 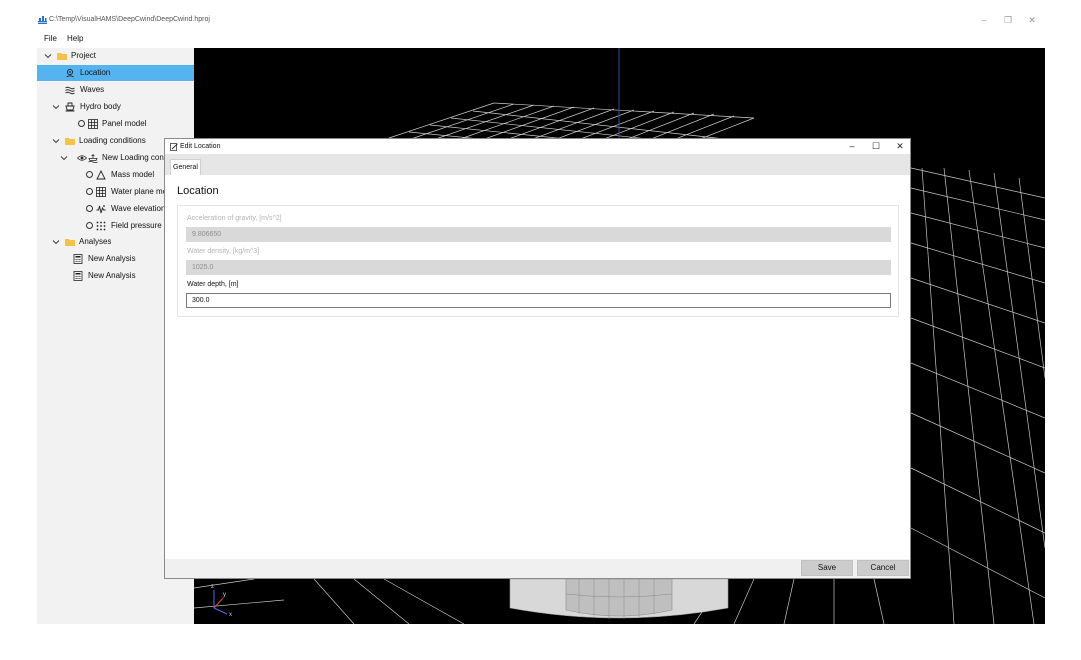 I want to click on tab-strip: General, so click(x=537, y=164).